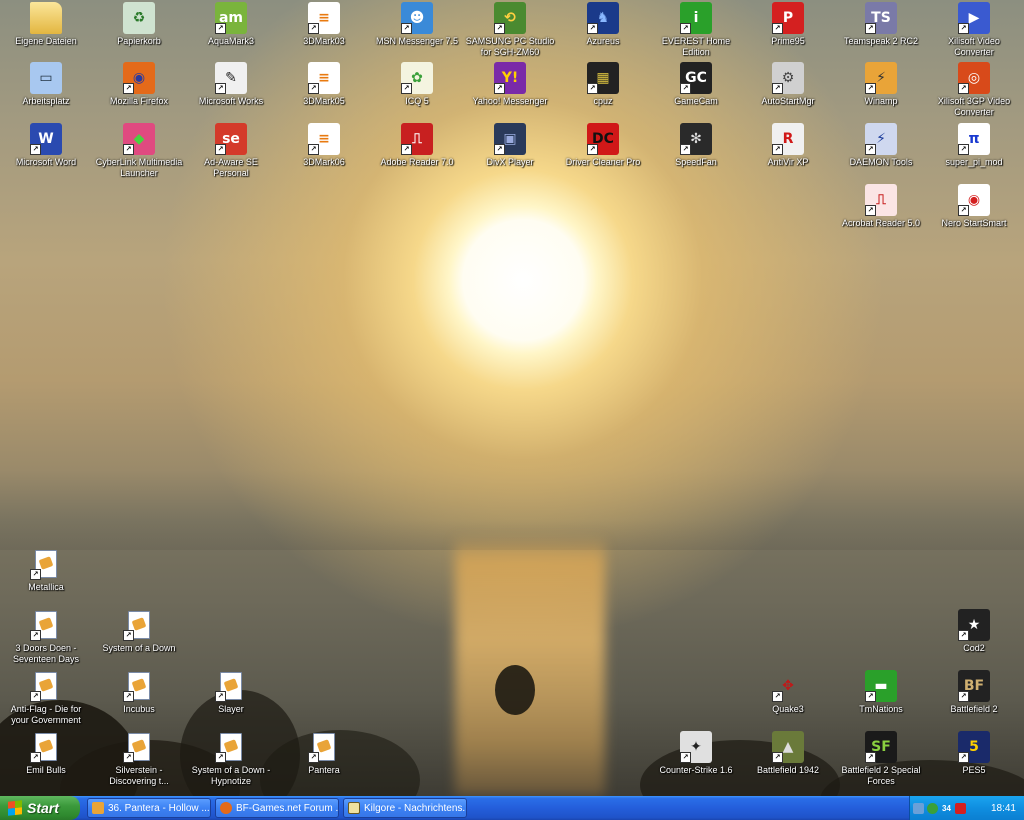 This screenshot has width=1024, height=820. What do you see at coordinates (231, 692) in the screenshot?
I see `desktop-icon-slayer: ↗ Slayer` at bounding box center [231, 692].